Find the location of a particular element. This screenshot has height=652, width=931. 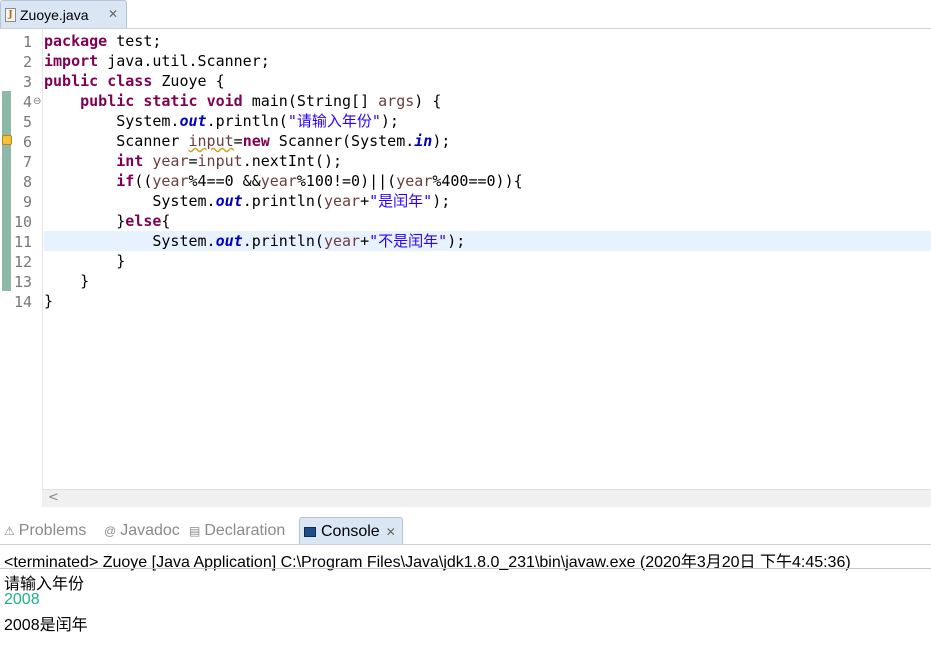

code-line-4: public static void main(String[] args) { is located at coordinates (261, 101).